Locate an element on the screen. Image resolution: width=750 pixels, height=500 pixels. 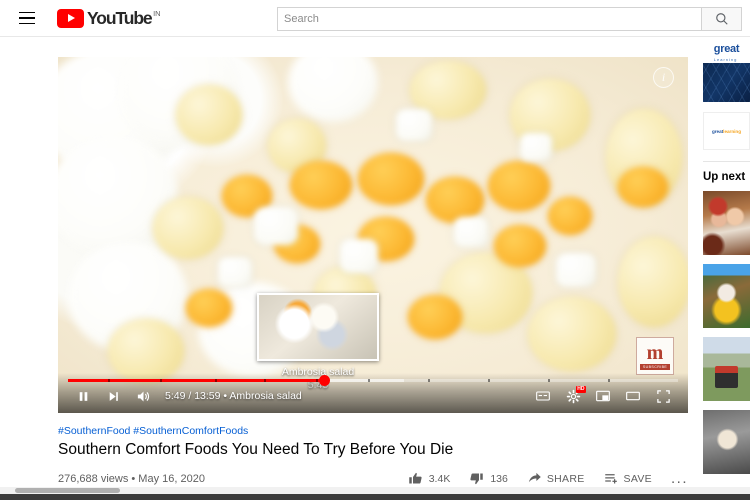
save-playlist-icon is located at coordinates (610, 479).